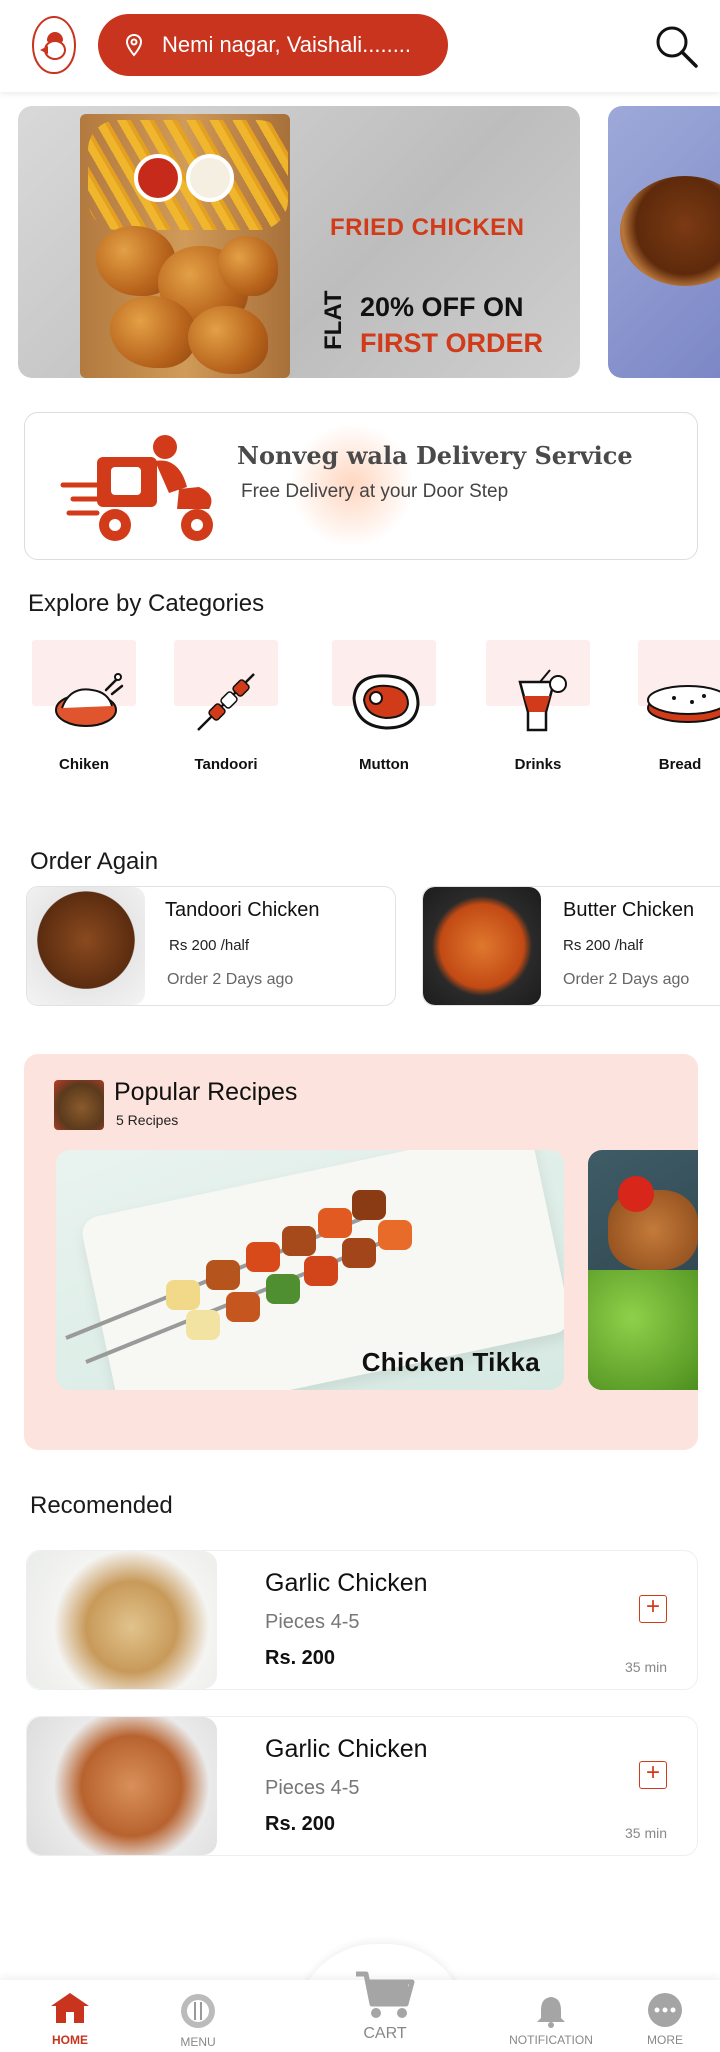  I want to click on recommended-heading: Recomended, so click(101, 1505).